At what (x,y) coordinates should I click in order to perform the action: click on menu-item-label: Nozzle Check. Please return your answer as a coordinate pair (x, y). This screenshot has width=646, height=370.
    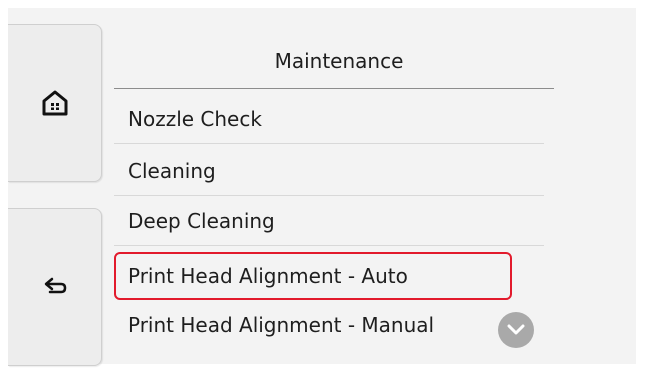
    Looking at the image, I should click on (195, 118).